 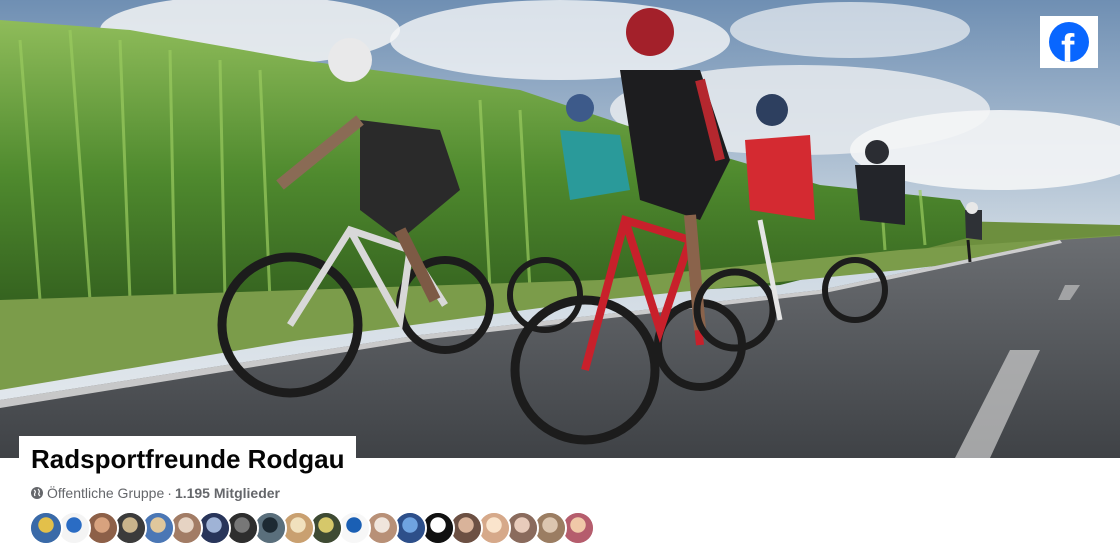 I want to click on facebook-f-glyph: f, so click(x=1068, y=44).